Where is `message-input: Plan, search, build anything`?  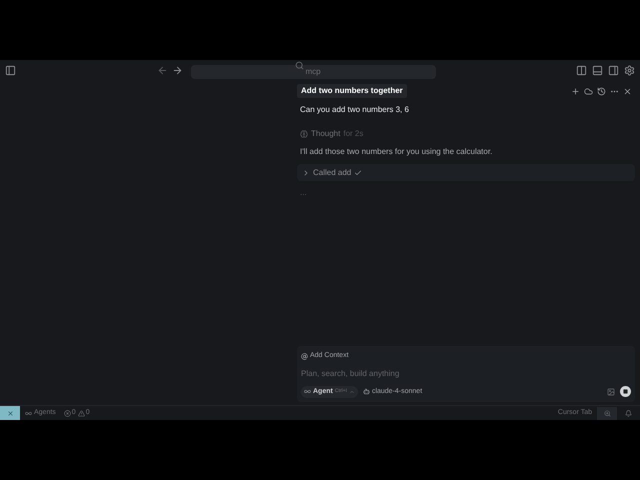 message-input: Plan, search, build anything is located at coordinates (466, 374).